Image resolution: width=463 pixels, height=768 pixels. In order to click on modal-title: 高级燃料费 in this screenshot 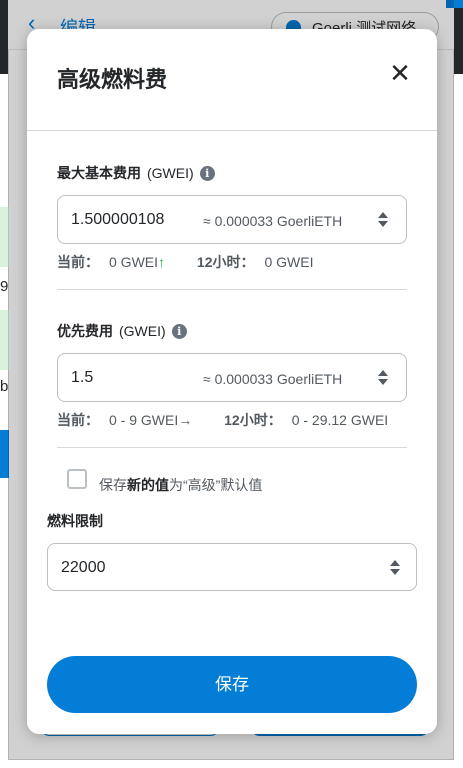, I will do `click(112, 79)`.